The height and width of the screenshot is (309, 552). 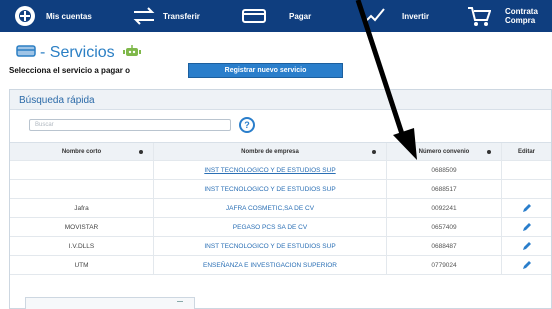 What do you see at coordinates (270, 227) in the screenshot?
I see `company-link: PEGASO PCS SA DE CV` at bounding box center [270, 227].